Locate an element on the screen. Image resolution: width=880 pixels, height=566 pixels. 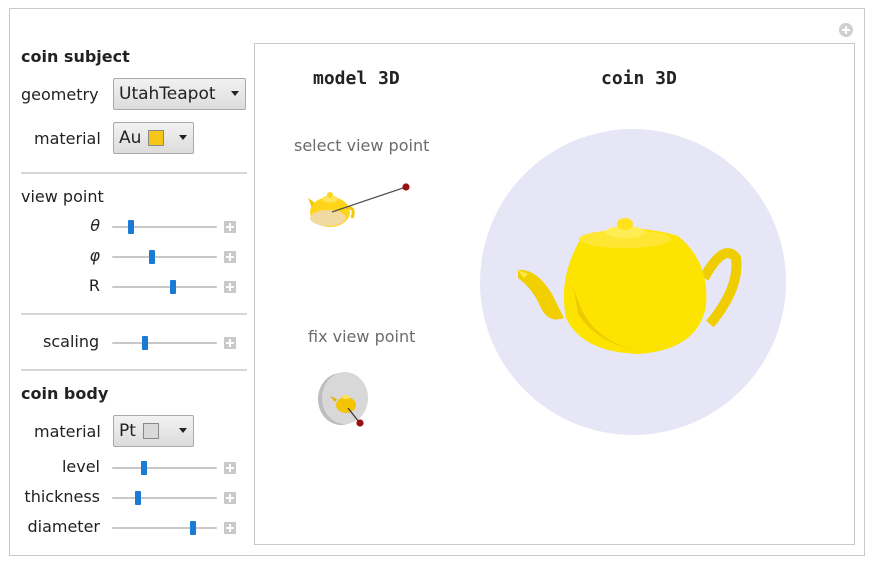
view-direction-line is located at coordinates (369, 199).